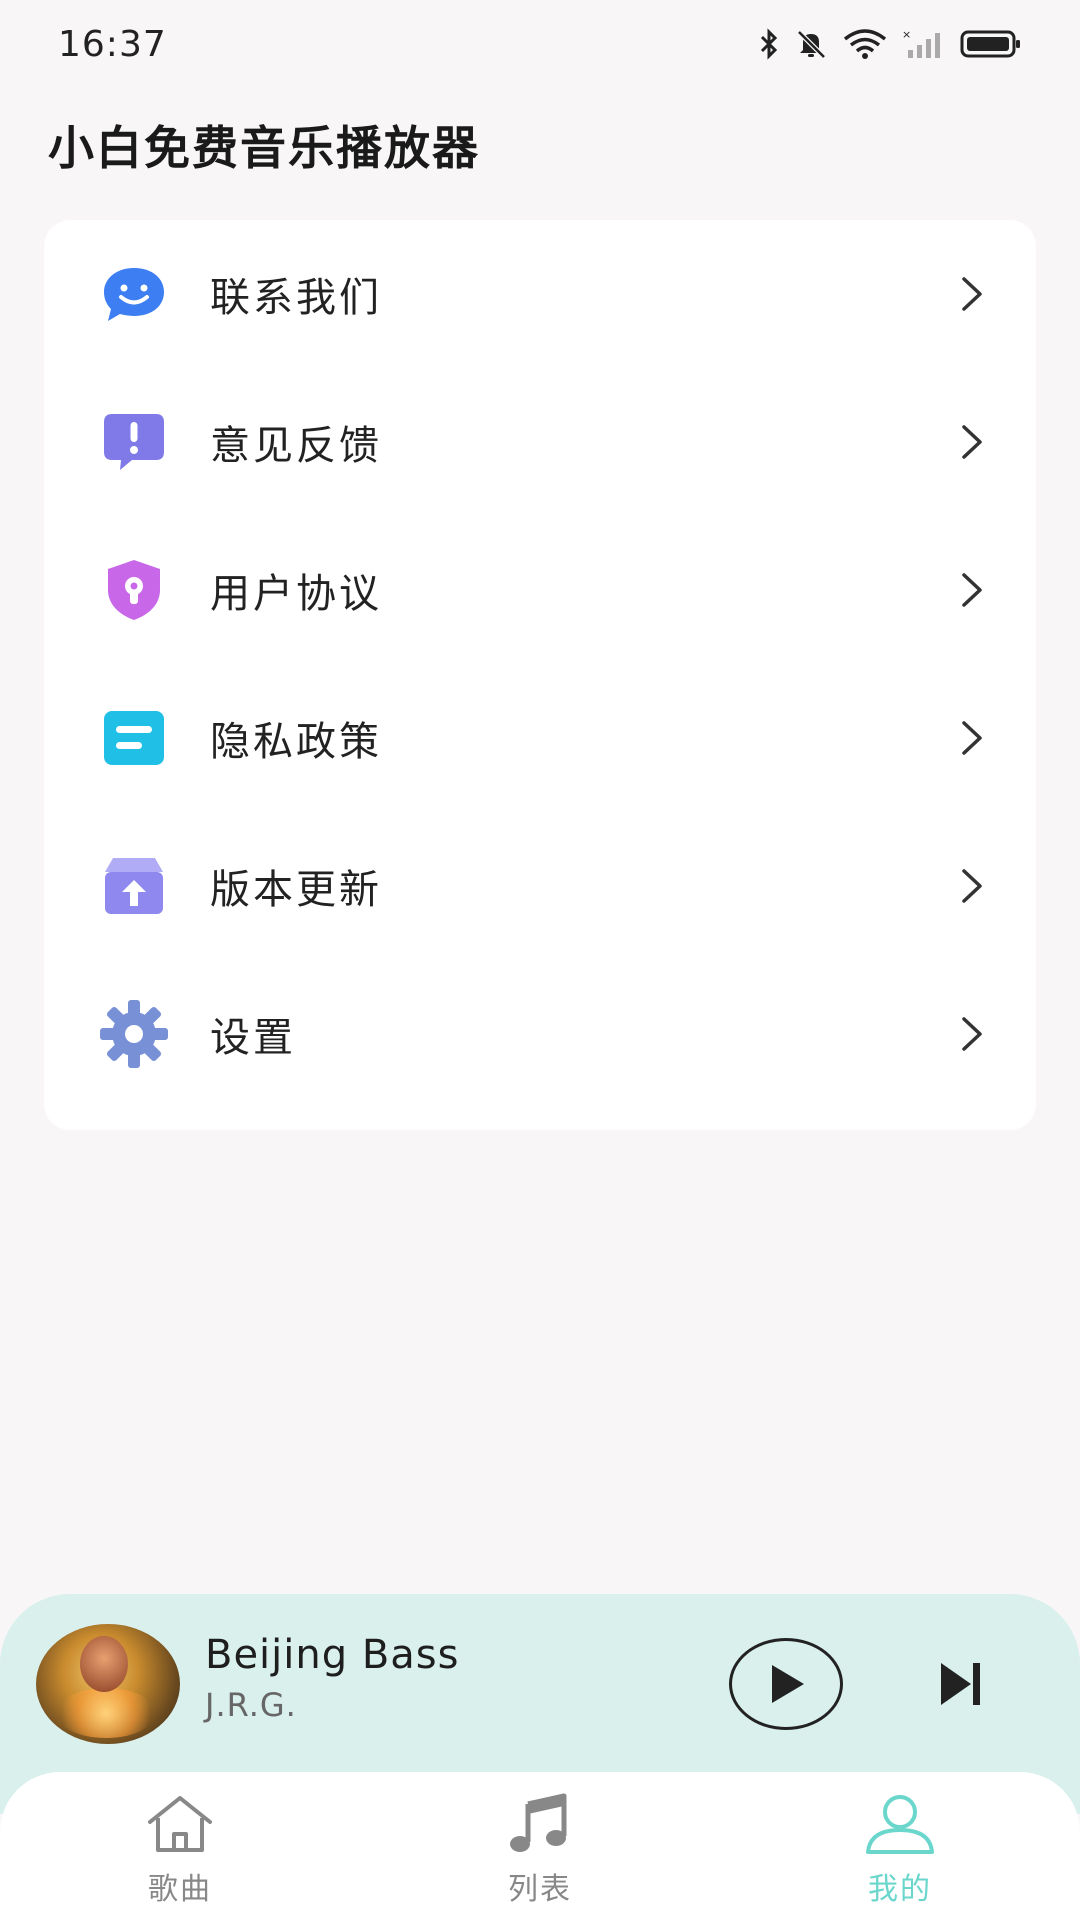  Describe the element at coordinates (112, 44) in the screenshot. I see `status-time: 16:37` at that location.